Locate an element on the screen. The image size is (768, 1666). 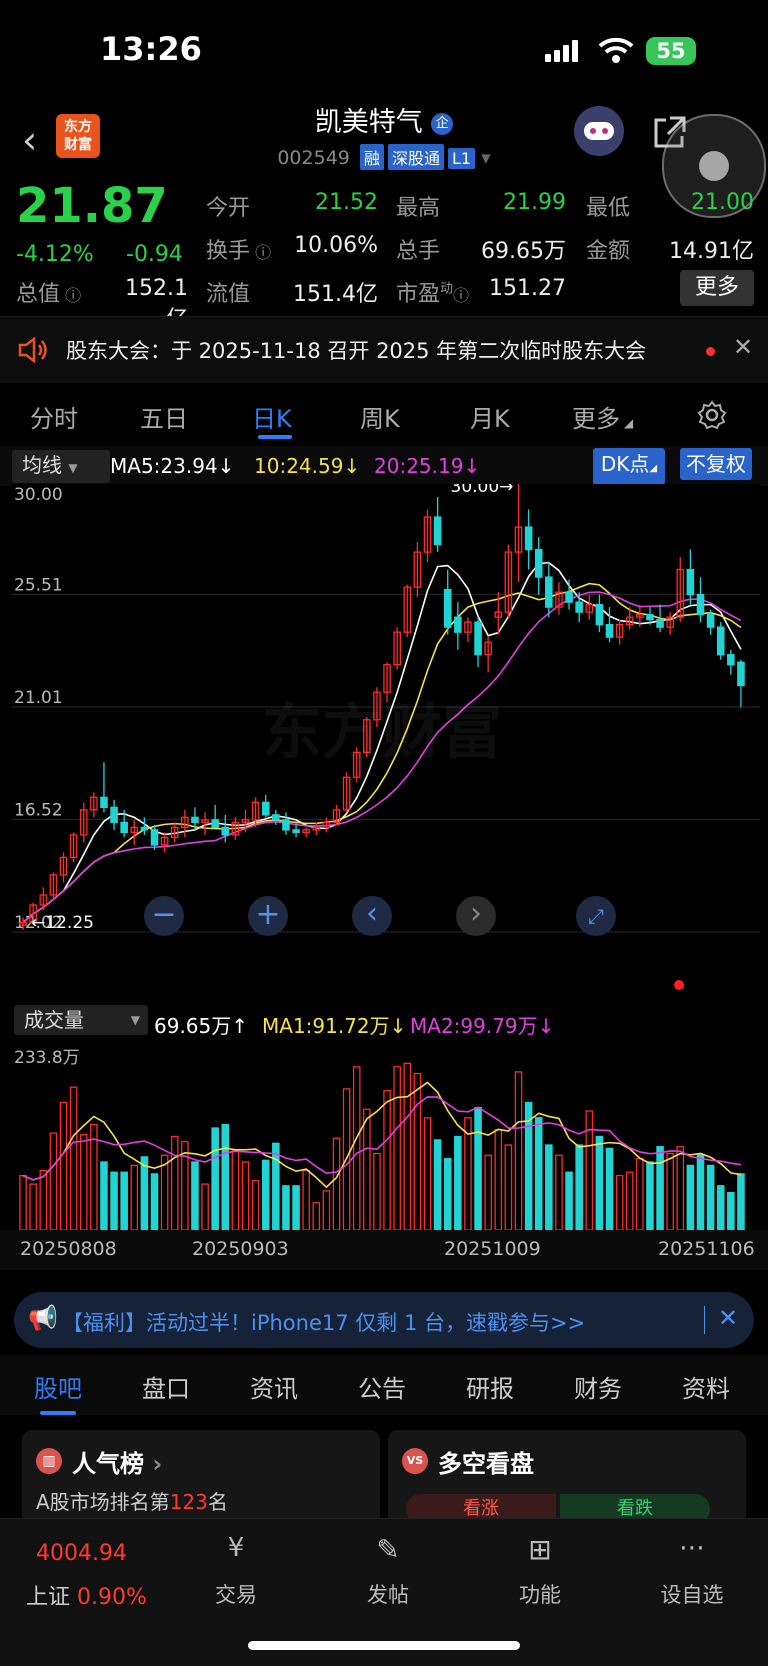
turnover-label: 换手 ⓘ is located at coordinates (239, 251).